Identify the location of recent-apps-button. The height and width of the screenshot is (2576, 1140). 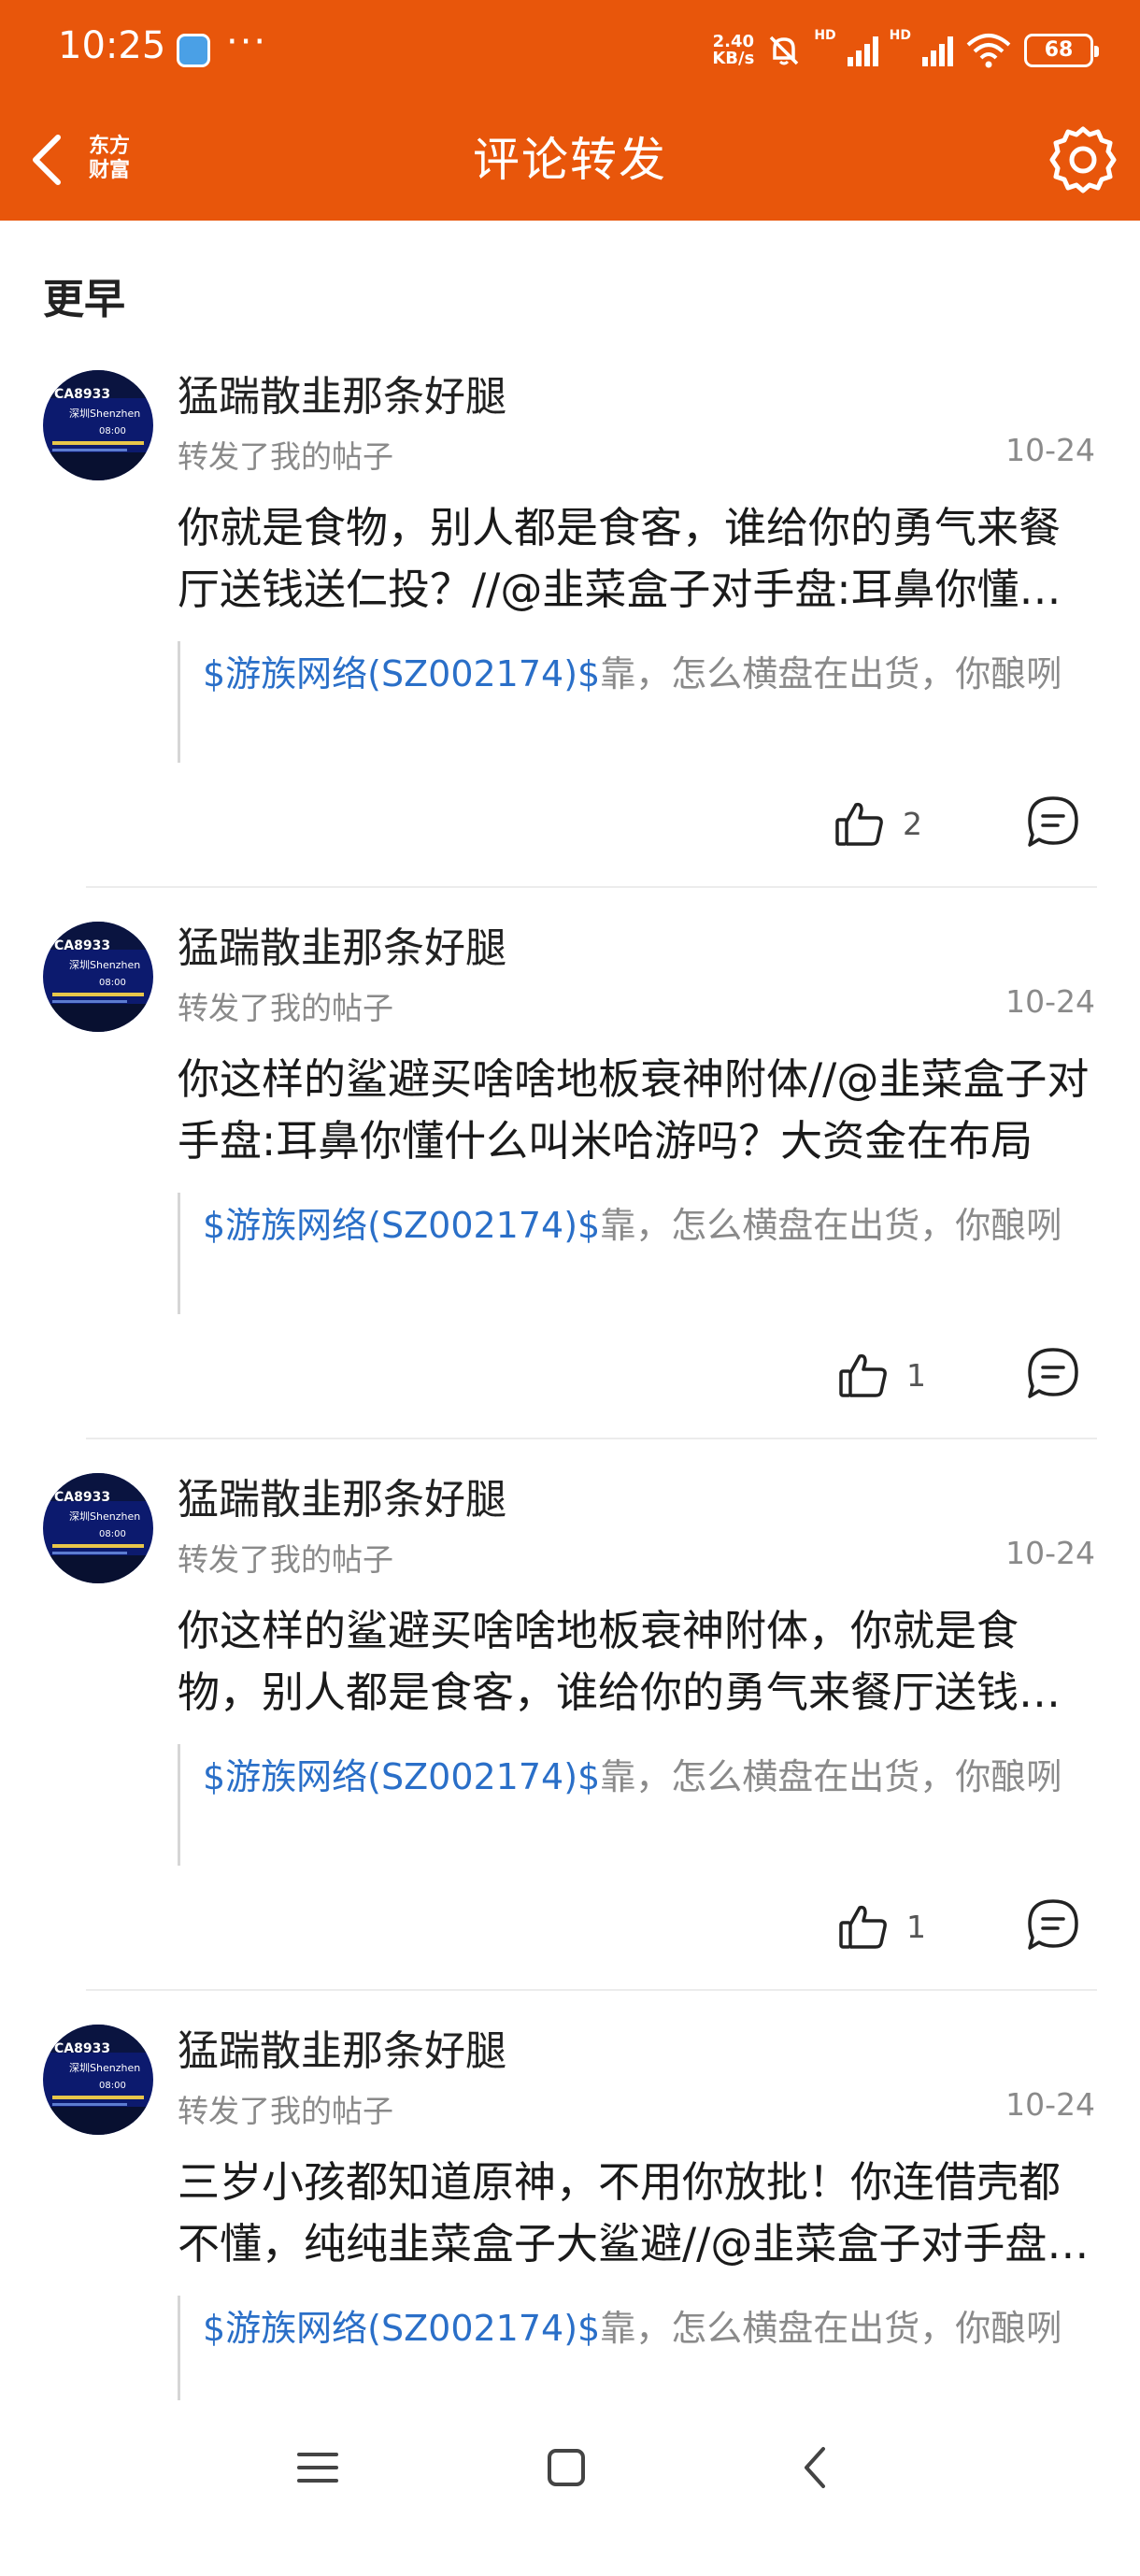
(317, 2467).